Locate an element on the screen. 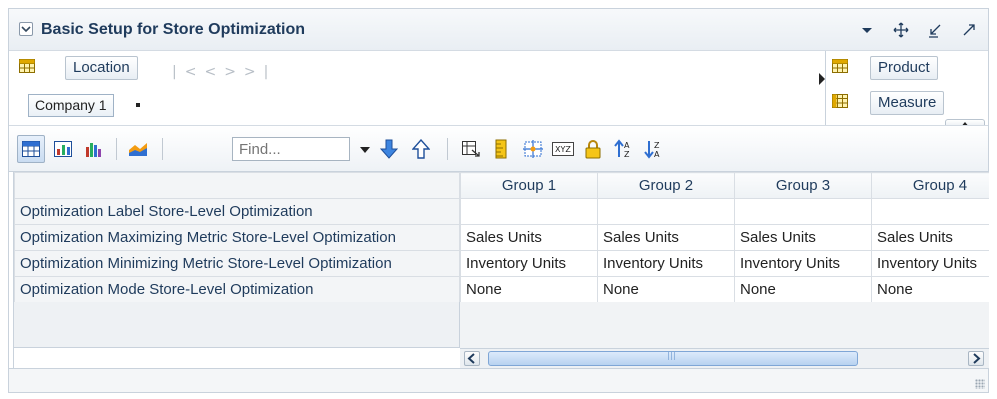 The height and width of the screenshot is (399, 997). data-empty-area is located at coordinates (724, 325).